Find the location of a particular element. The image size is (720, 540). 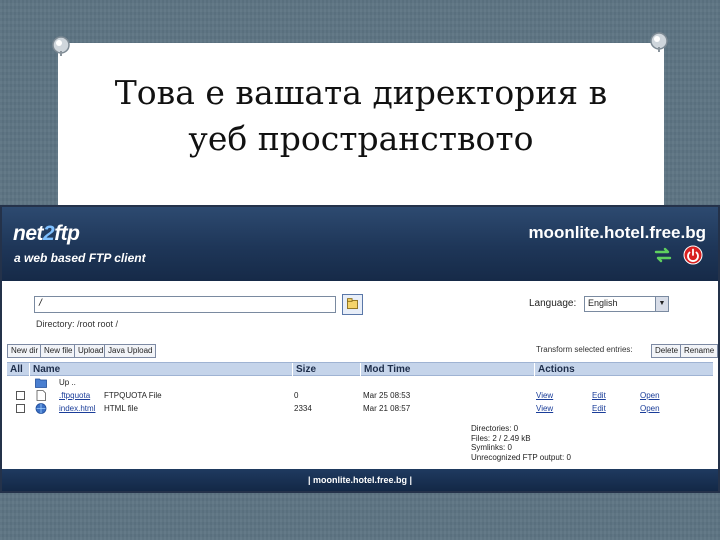

header-name: Name is located at coordinates (44, 369).